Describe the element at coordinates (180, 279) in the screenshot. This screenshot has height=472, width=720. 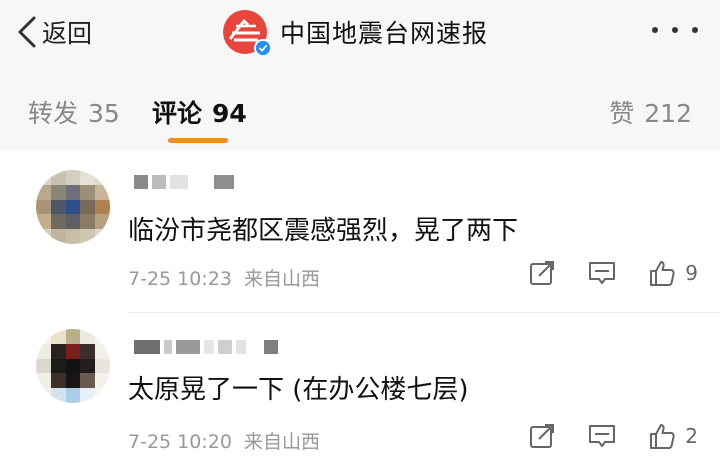
I see `comment-time: 7-25 10:23` at that location.